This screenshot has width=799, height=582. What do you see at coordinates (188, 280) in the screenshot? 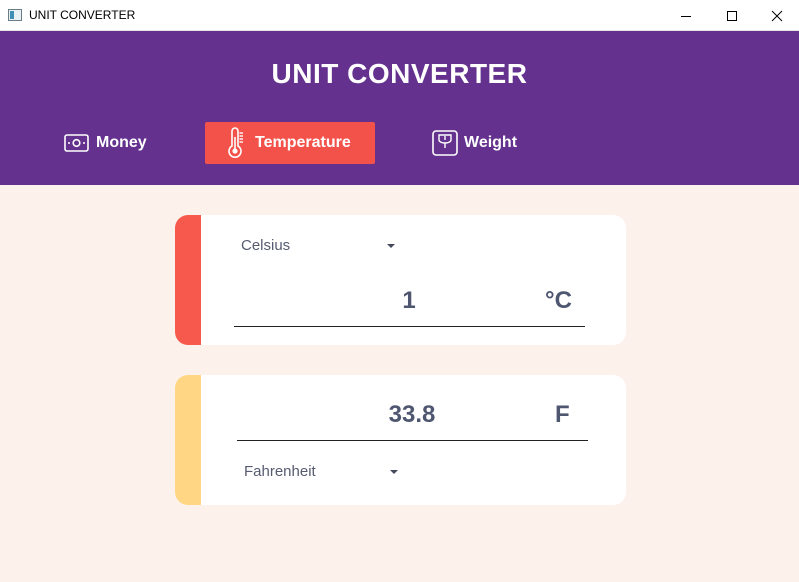
I see `from-accent-strip` at bounding box center [188, 280].